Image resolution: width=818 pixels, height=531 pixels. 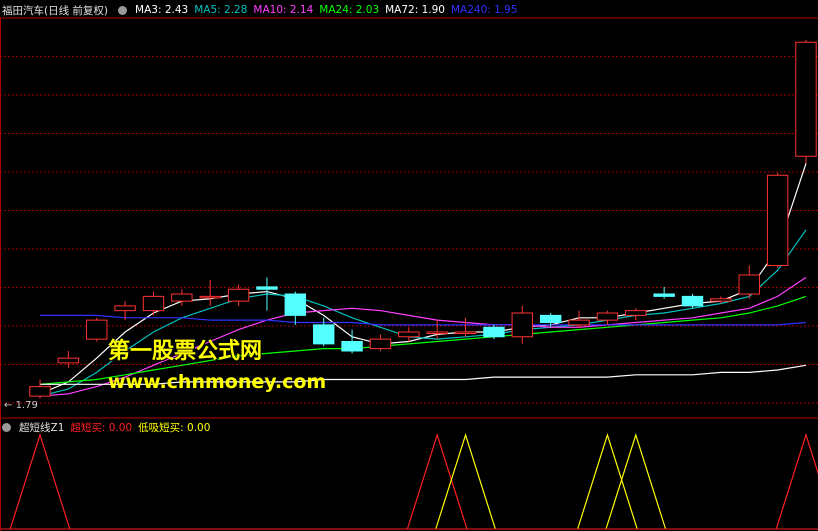 What do you see at coordinates (283, 10) in the screenshot?
I see `legend-ma10: MA10: 2.14` at bounding box center [283, 10].